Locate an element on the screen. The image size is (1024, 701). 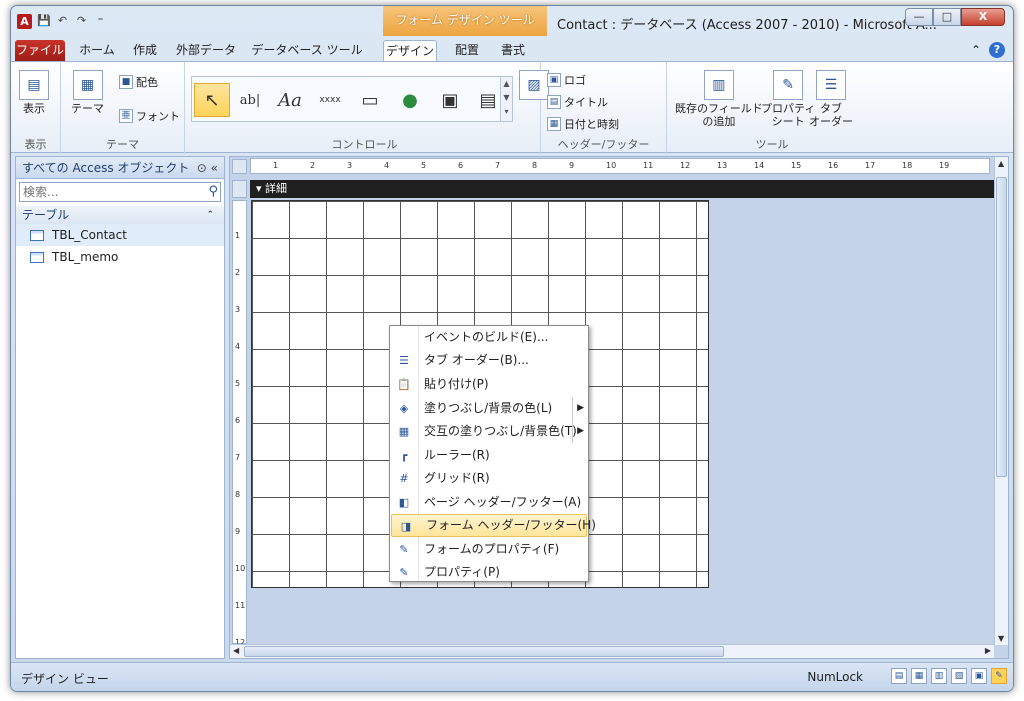
design-view-button: ✎ is located at coordinates (999, 676).